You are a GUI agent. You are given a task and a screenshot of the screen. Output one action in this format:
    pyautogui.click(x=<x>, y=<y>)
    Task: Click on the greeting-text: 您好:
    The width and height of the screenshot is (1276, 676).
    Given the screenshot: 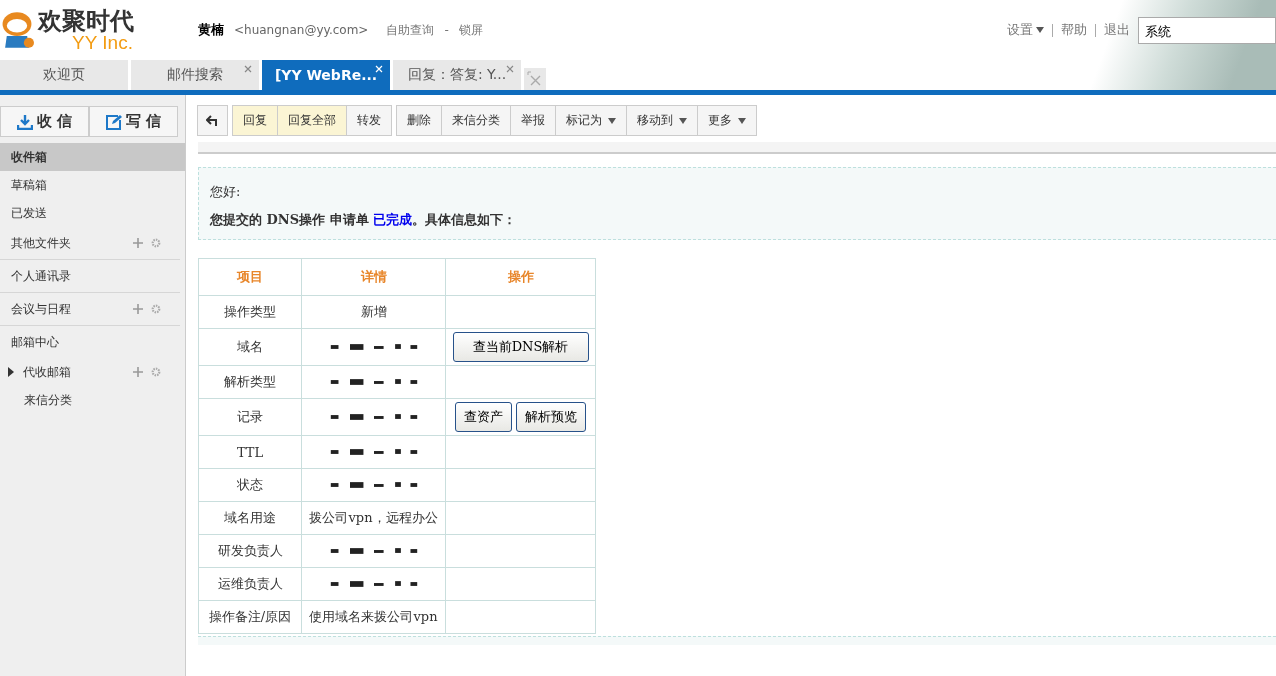 What is the action you would take?
    pyautogui.click(x=226, y=192)
    